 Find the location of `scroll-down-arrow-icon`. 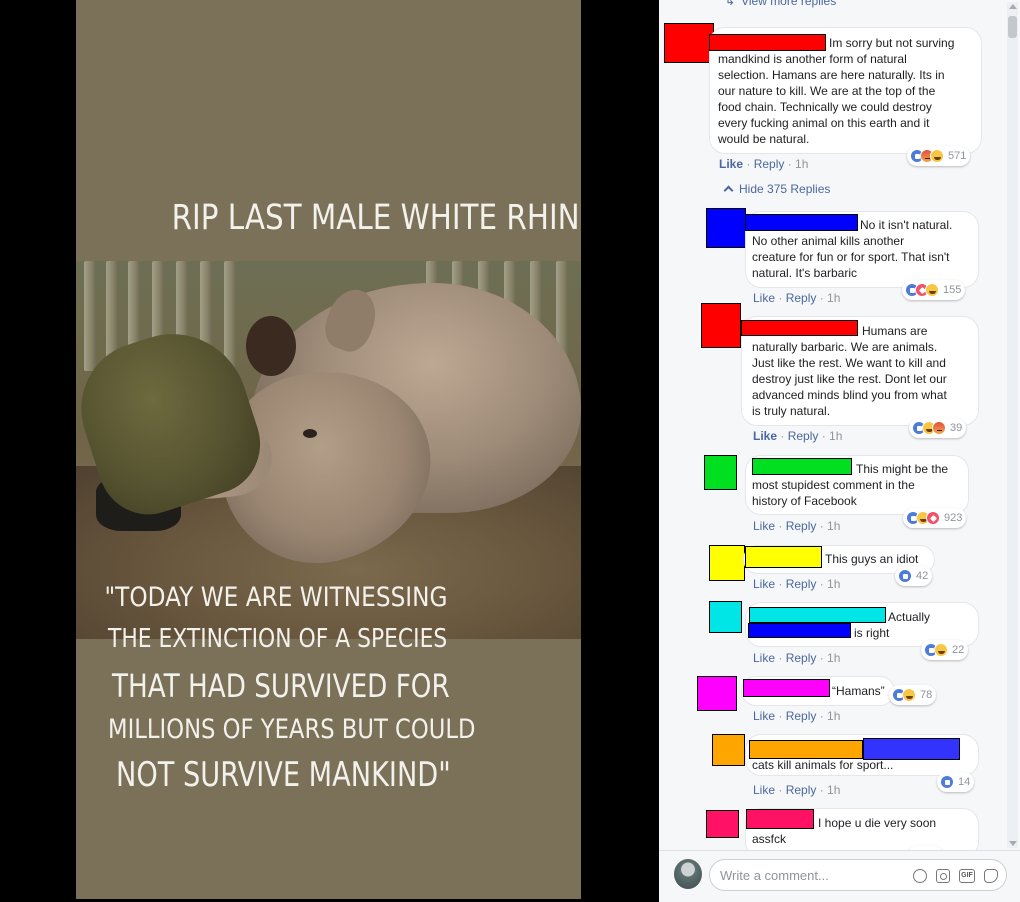

scroll-down-arrow-icon is located at coordinates (1013, 843).